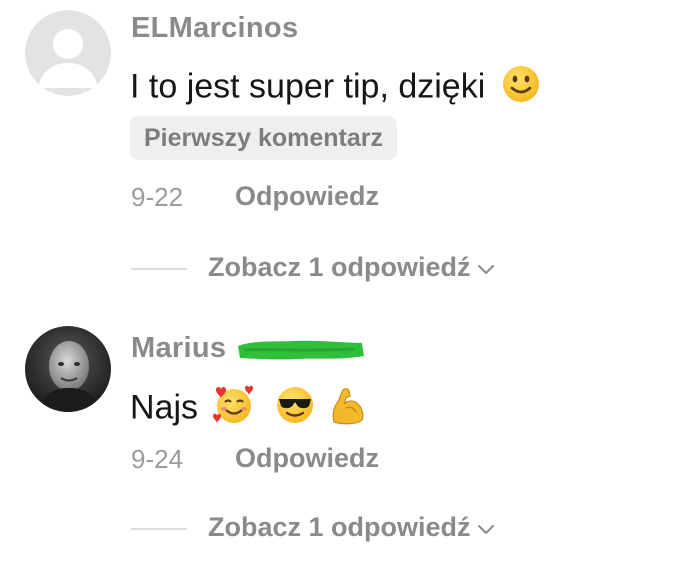 This screenshot has width=698, height=578. What do you see at coordinates (164, 407) in the screenshot?
I see `comment-text-body: Najs` at bounding box center [164, 407].